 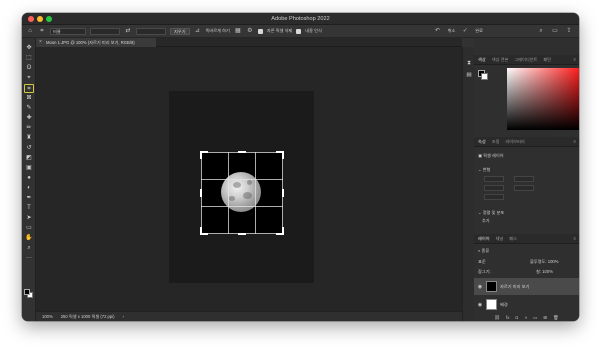 I want to click on link-icon: ⛓, so click(x=497, y=318).